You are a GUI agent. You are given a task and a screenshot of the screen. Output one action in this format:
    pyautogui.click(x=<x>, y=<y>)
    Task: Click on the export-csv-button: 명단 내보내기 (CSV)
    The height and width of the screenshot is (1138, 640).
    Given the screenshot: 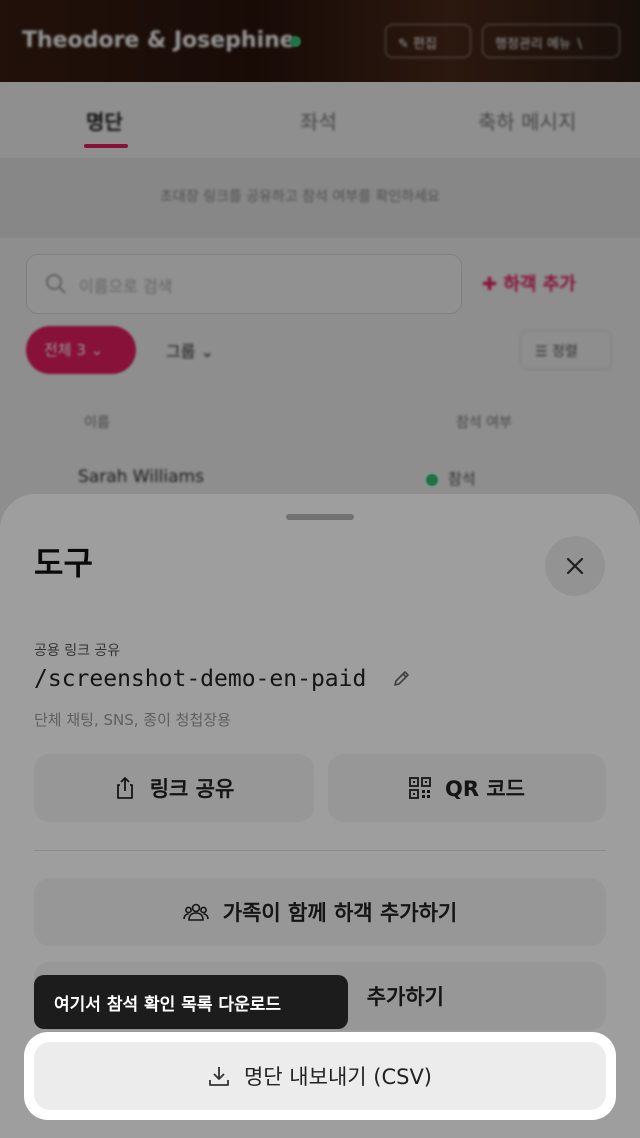 What is the action you would take?
    pyautogui.click(x=320, y=1076)
    